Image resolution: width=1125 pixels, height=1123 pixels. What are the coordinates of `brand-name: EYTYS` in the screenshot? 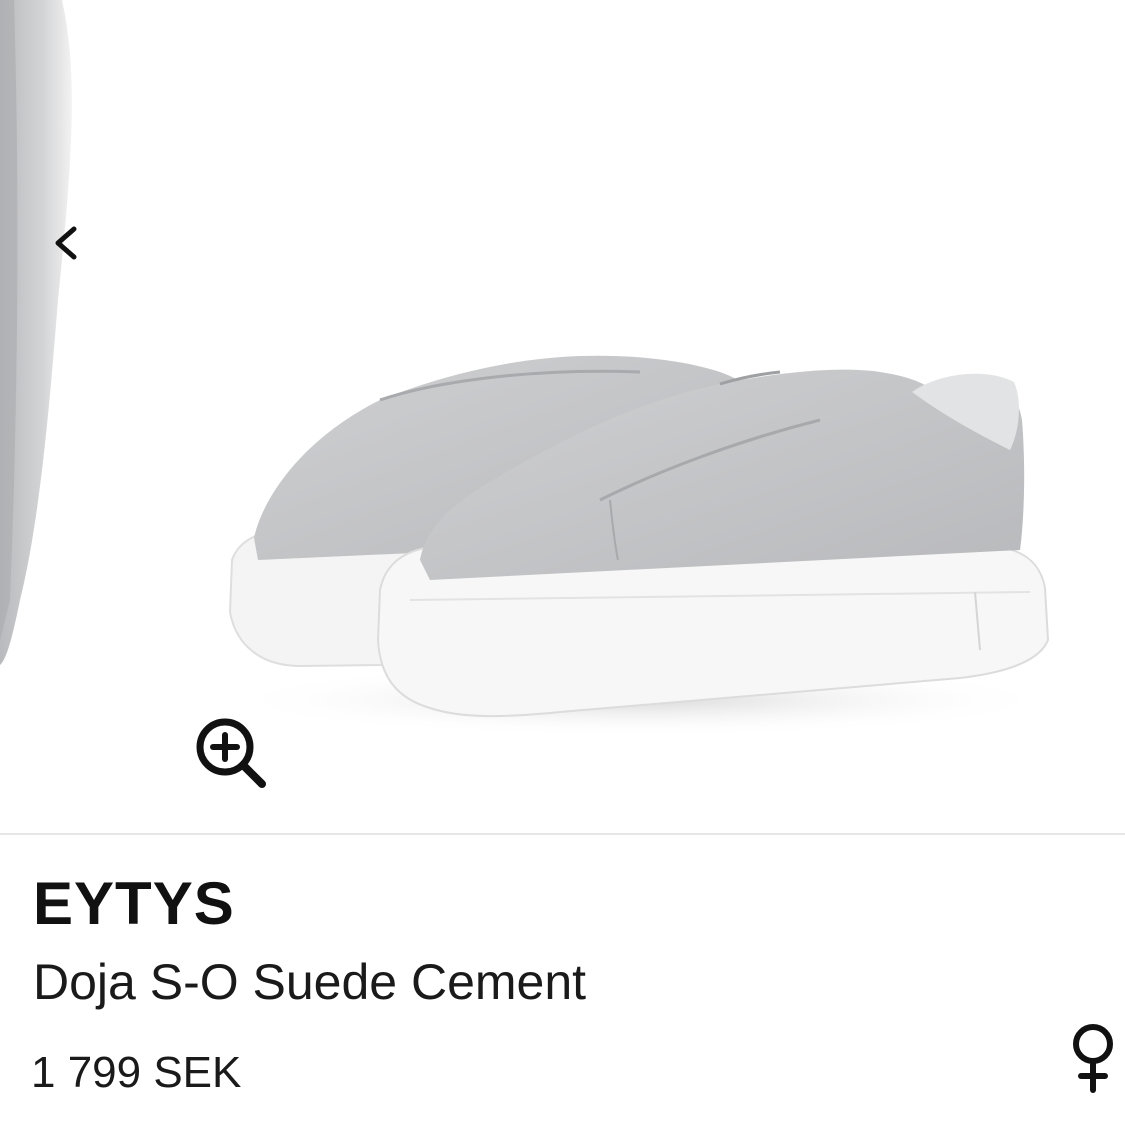 It's located at (134, 904).